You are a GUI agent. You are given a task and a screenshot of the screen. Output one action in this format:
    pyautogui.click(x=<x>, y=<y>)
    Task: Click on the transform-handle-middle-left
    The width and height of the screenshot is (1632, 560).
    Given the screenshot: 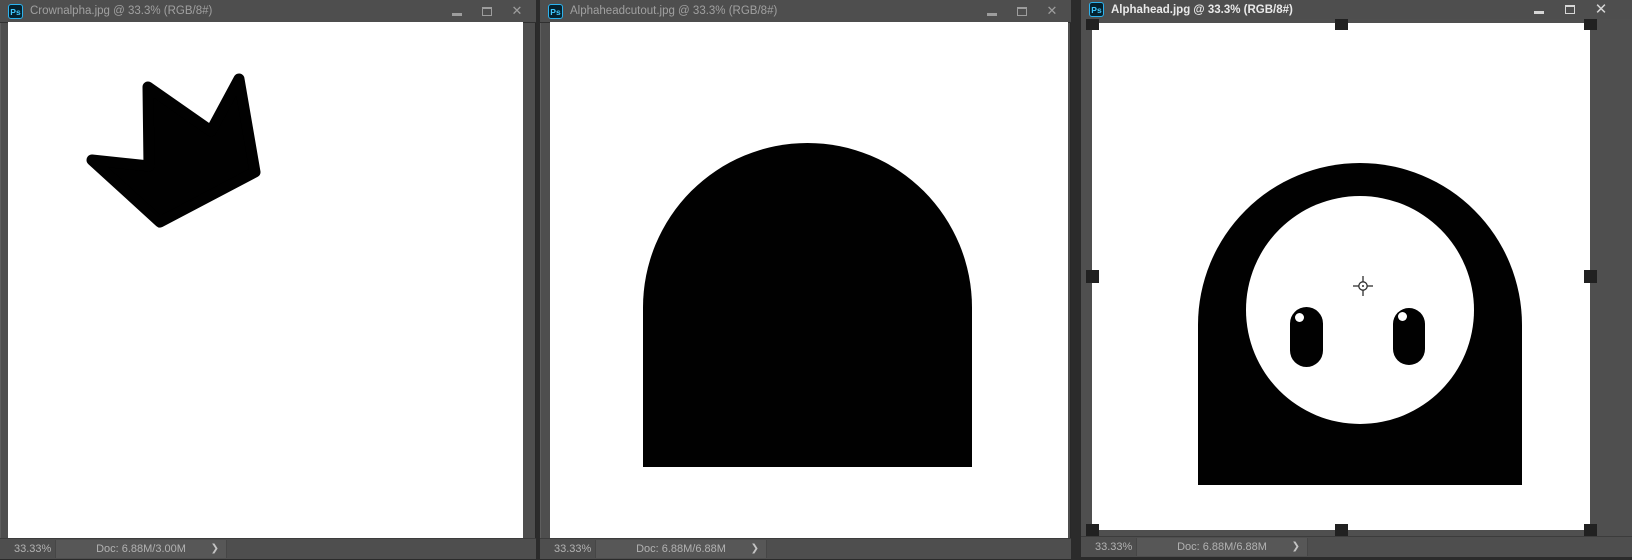 What is the action you would take?
    pyautogui.click(x=1092, y=276)
    